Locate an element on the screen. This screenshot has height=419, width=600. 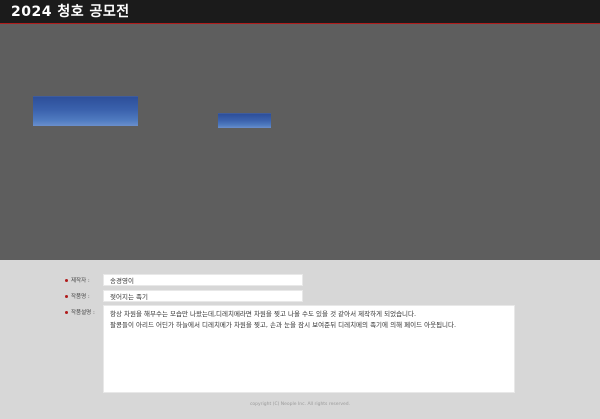
site-title: 2024 청호 공모전 is located at coordinates (70, 12).